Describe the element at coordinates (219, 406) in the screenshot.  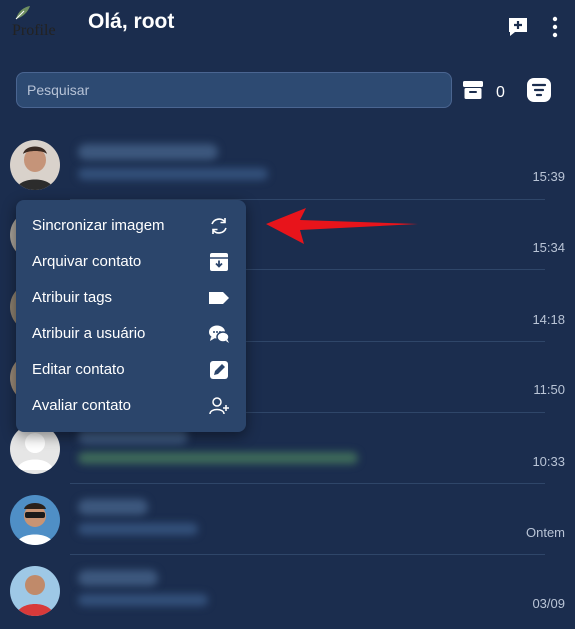
I see `user-plus-icon` at that location.